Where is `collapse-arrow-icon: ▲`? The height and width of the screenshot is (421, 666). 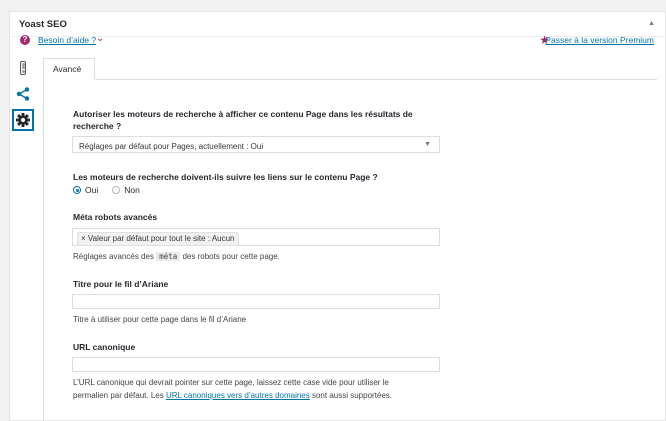 collapse-arrow-icon: ▲ is located at coordinates (651, 23).